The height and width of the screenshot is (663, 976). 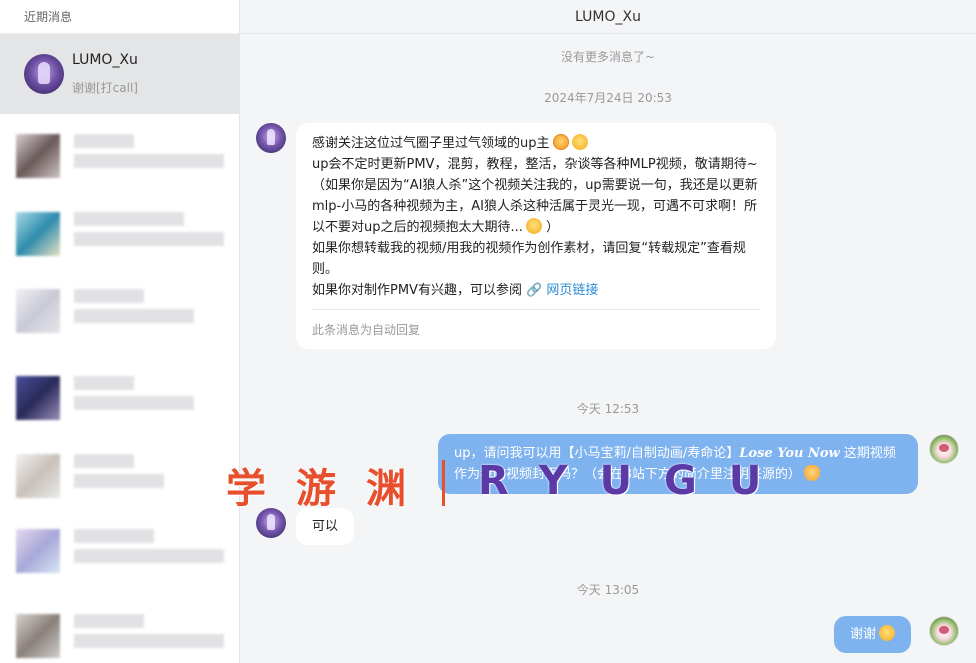 I want to click on conversation-preview: 谢谢[打call], so click(x=105, y=88).